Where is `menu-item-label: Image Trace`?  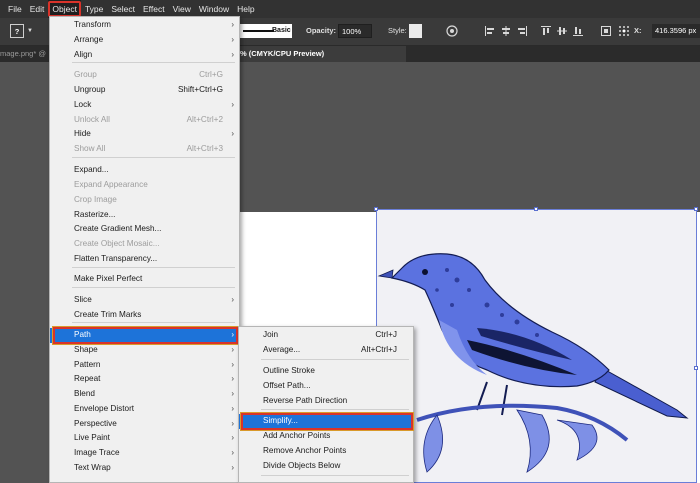
menu-item-label: Image Trace is located at coordinates (97, 452).